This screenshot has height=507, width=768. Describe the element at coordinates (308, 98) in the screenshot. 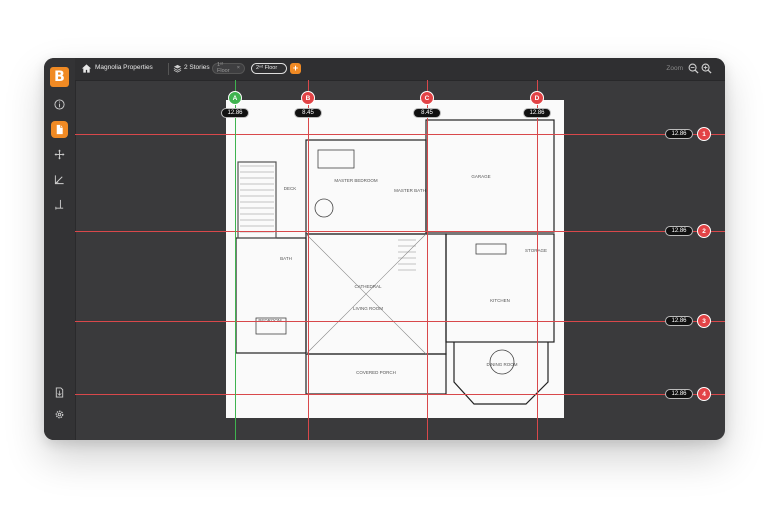

I see `grid-column-marker-b: B` at that location.